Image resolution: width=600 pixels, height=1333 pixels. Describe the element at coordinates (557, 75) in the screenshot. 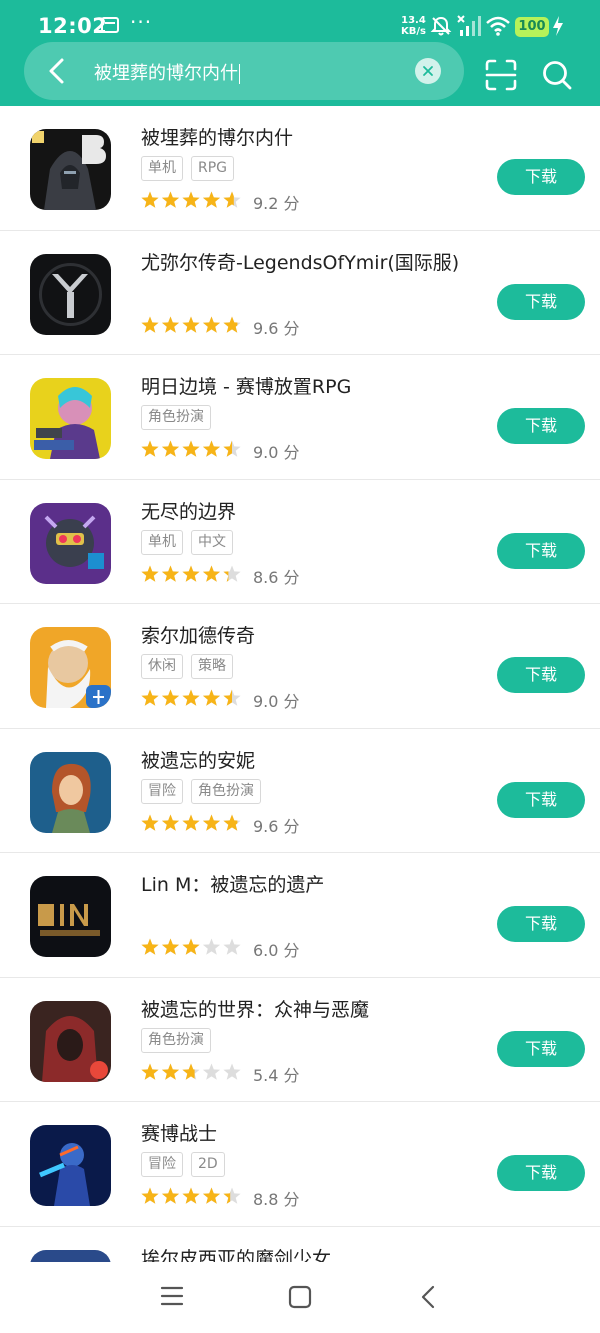

I see `search-icon` at that location.